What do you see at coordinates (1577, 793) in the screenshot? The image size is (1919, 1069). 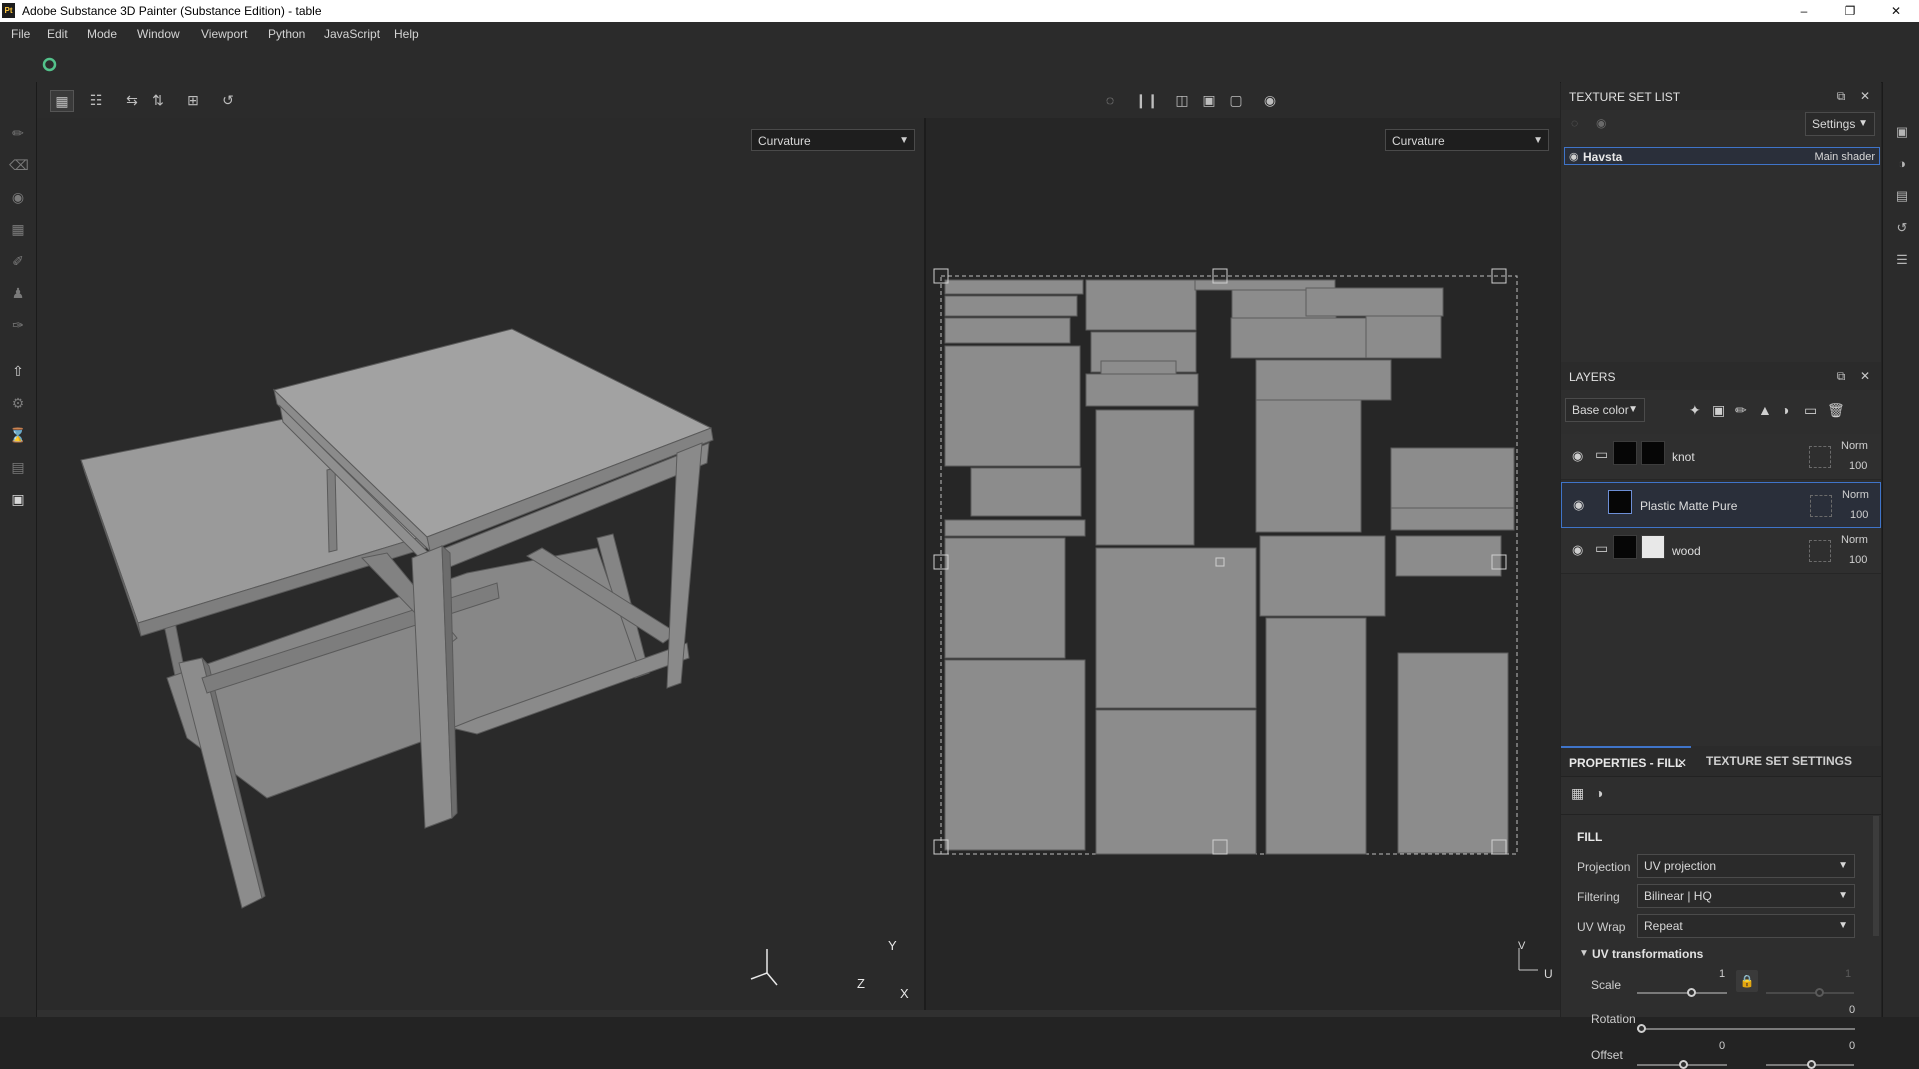 I see `material-icon: ▦` at bounding box center [1577, 793].